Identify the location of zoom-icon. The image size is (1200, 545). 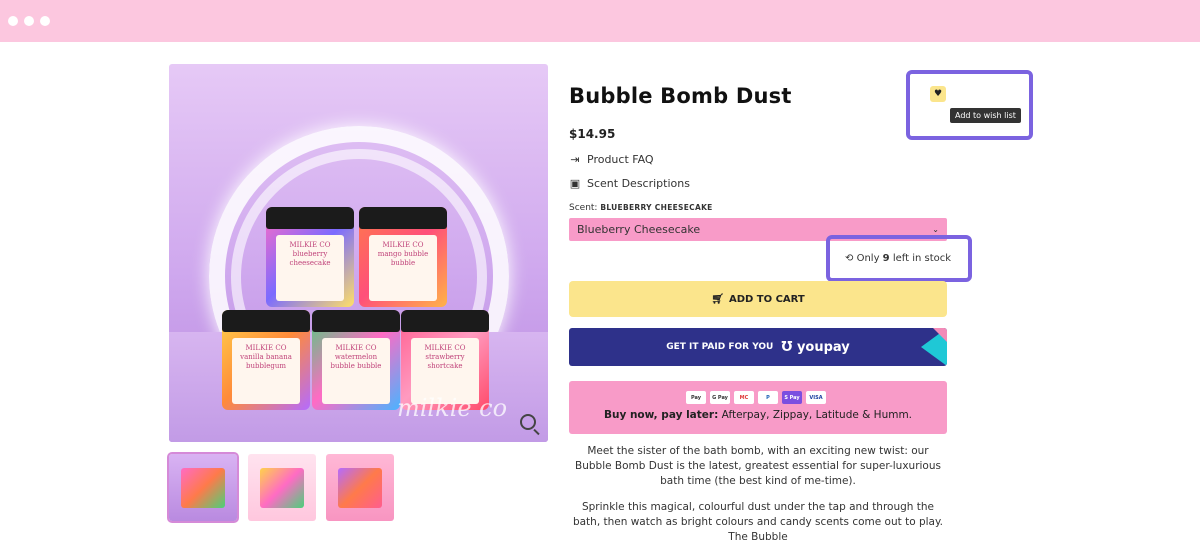
(528, 422).